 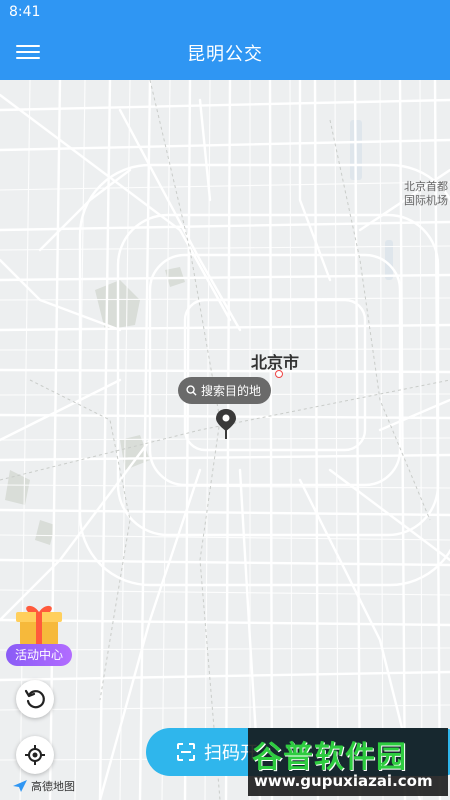 I want to click on search-icon, so click(x=191, y=390).